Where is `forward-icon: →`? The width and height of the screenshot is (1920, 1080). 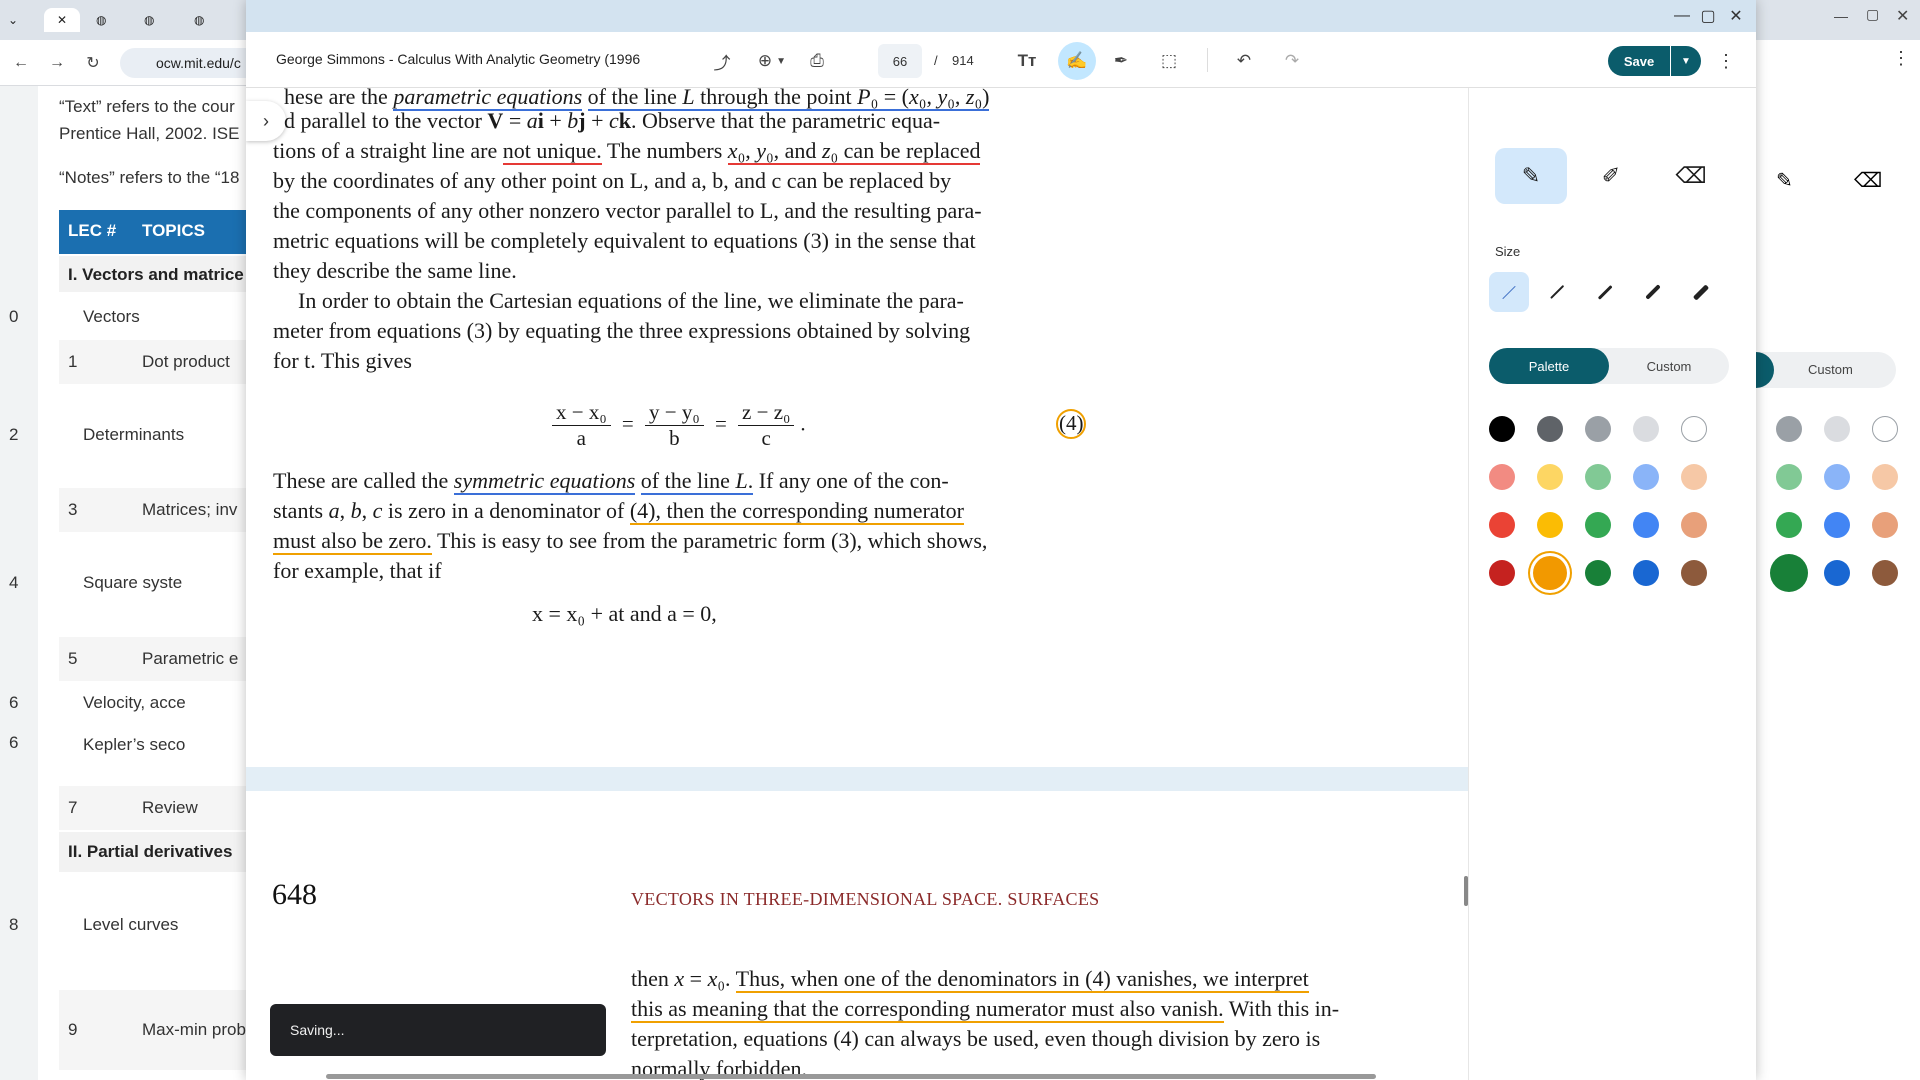 forward-icon: → is located at coordinates (57, 63).